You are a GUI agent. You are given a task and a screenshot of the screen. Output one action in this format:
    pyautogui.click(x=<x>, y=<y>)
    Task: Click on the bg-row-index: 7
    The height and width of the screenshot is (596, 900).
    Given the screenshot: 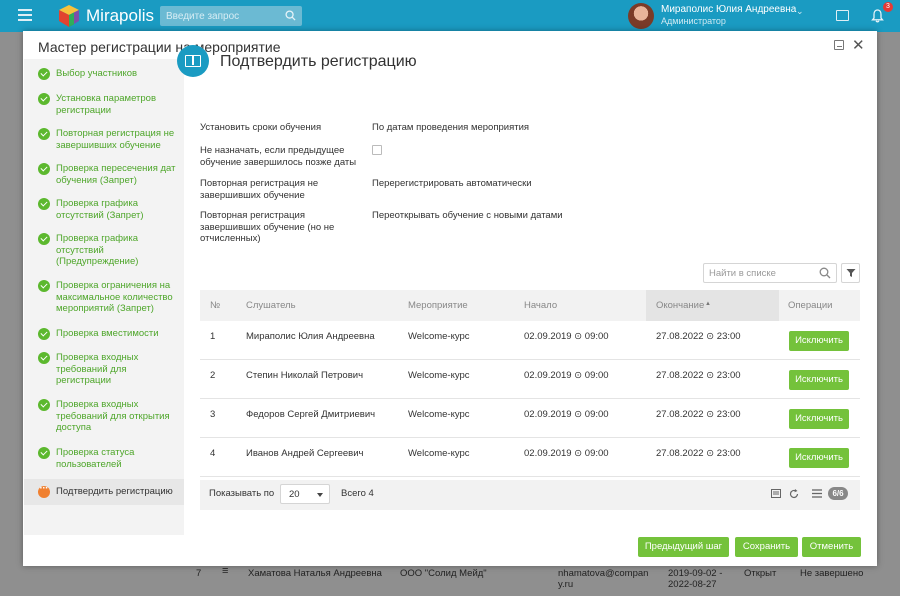 What is the action you would take?
    pyautogui.click(x=199, y=573)
    